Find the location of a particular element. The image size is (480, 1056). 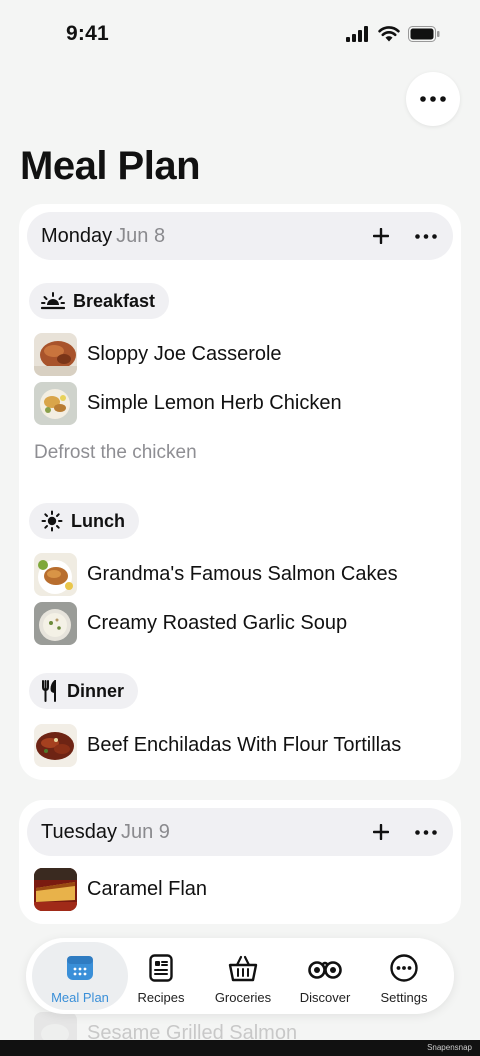

recipe-name: Simple Lemon Herb Chicken is located at coordinates (214, 402).